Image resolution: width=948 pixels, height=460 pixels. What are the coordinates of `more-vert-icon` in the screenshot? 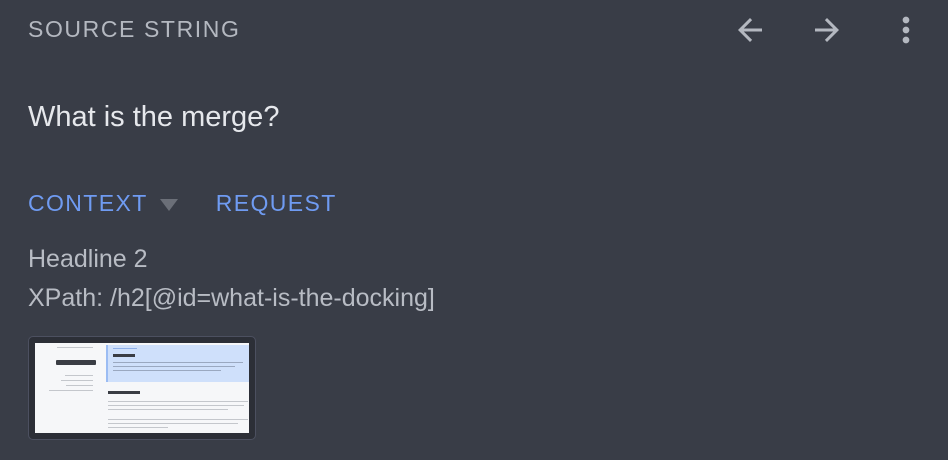 It's located at (906, 30).